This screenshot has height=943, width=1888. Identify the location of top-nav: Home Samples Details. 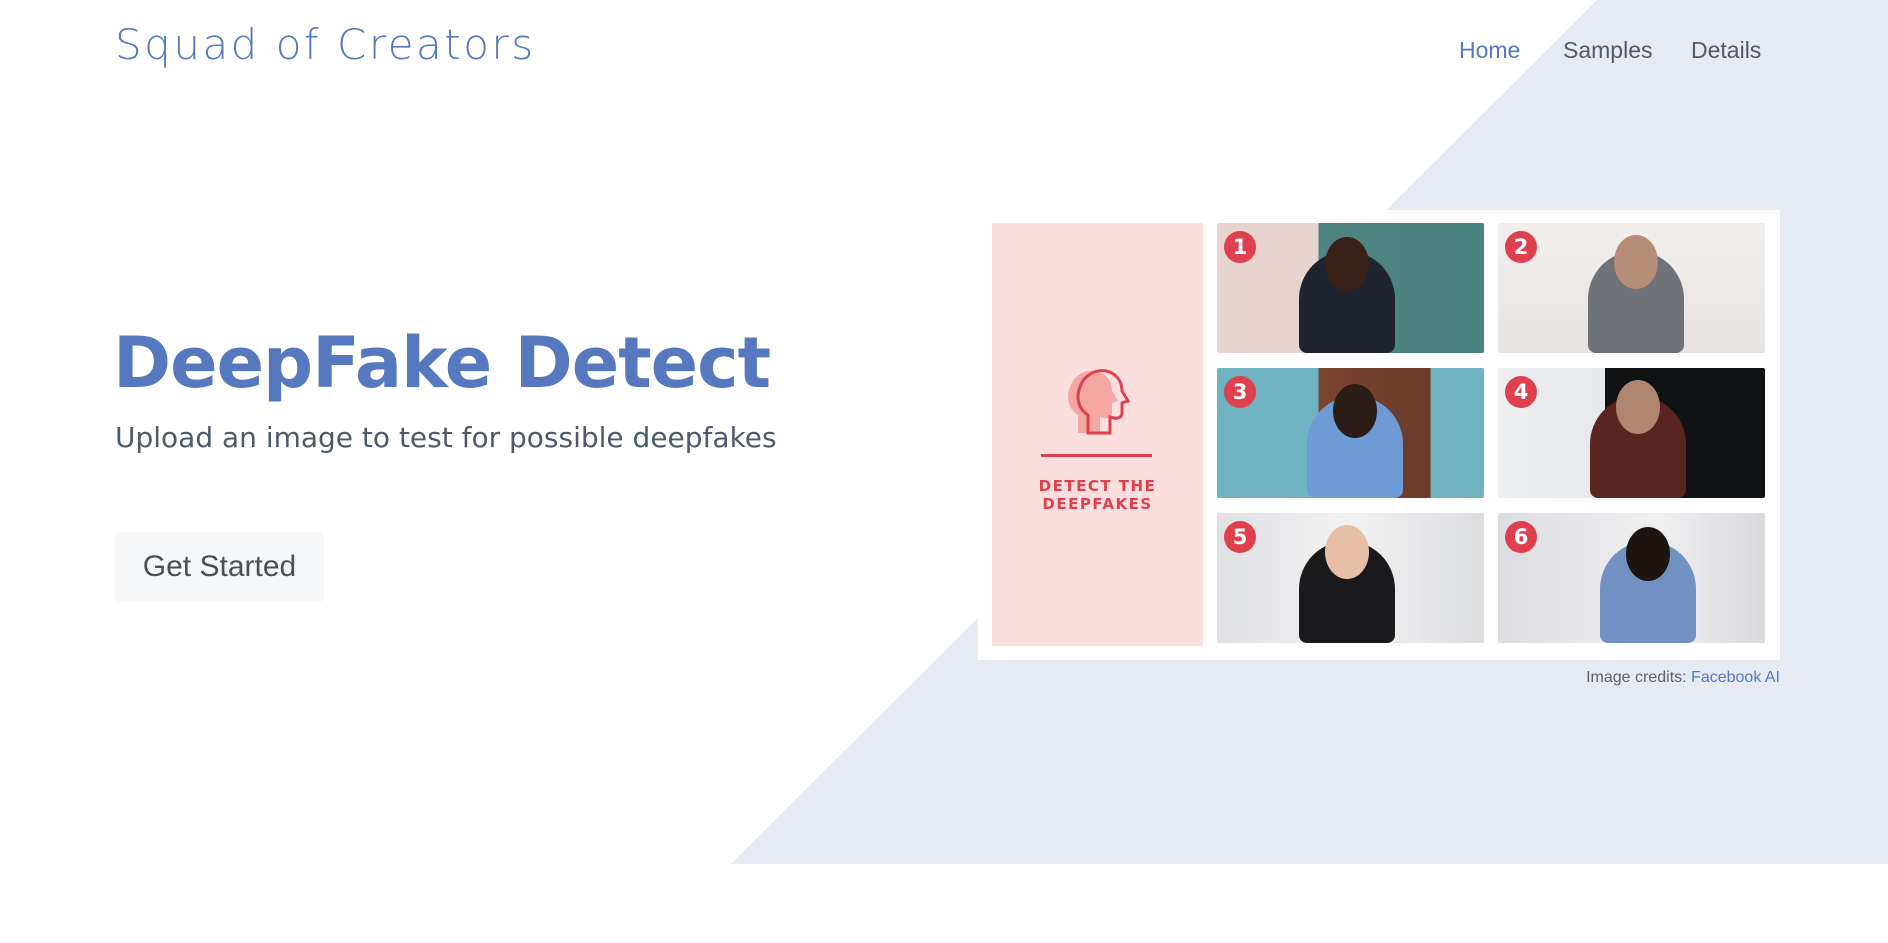
(944, 50).